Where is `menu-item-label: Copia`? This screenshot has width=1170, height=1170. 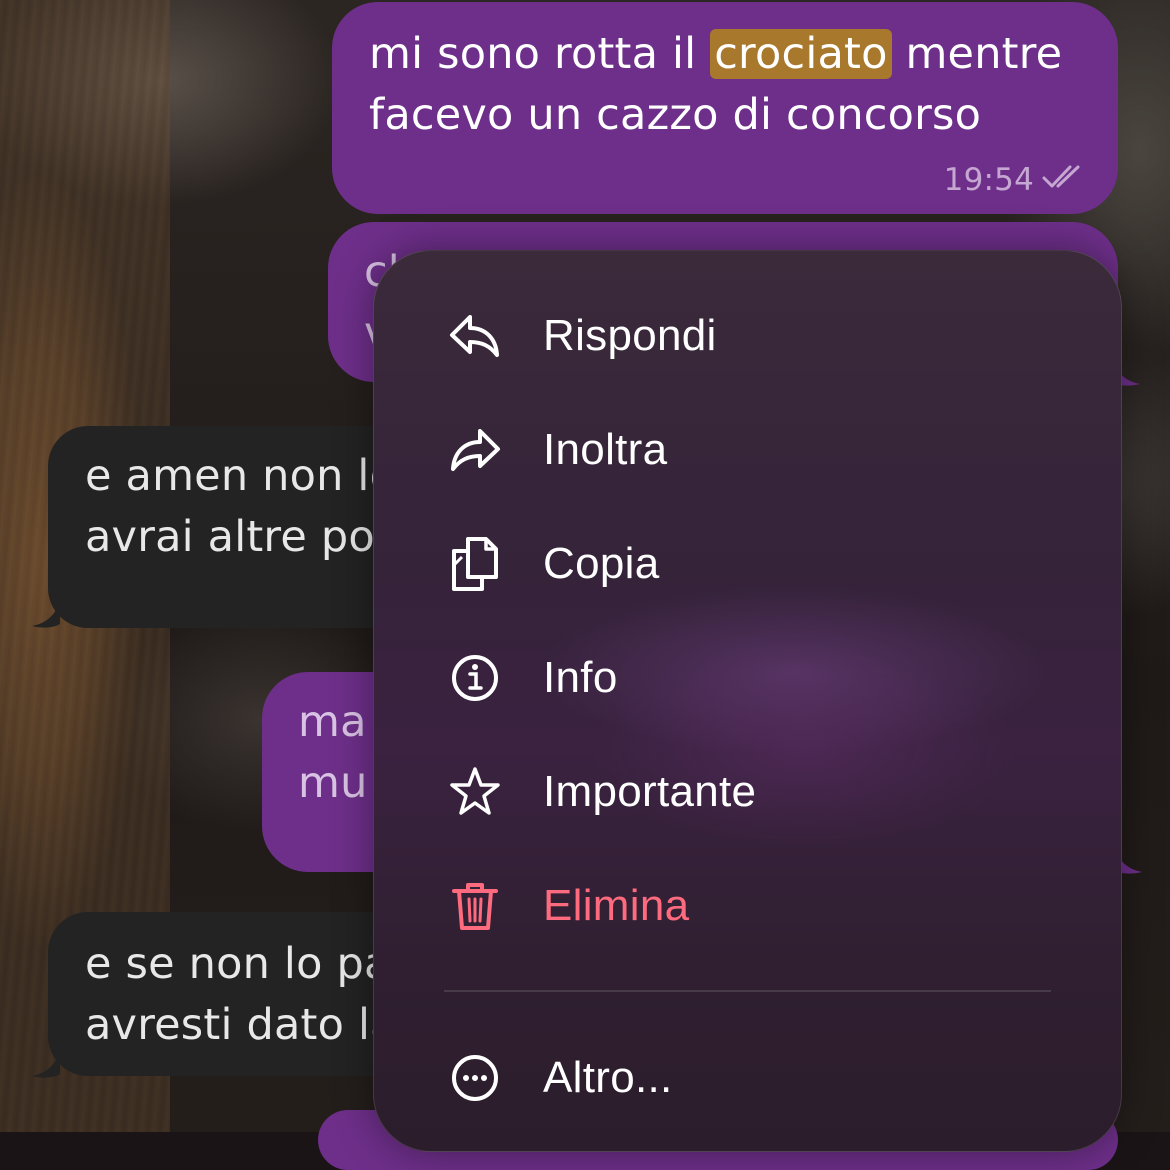 menu-item-label: Copia is located at coordinates (601, 563).